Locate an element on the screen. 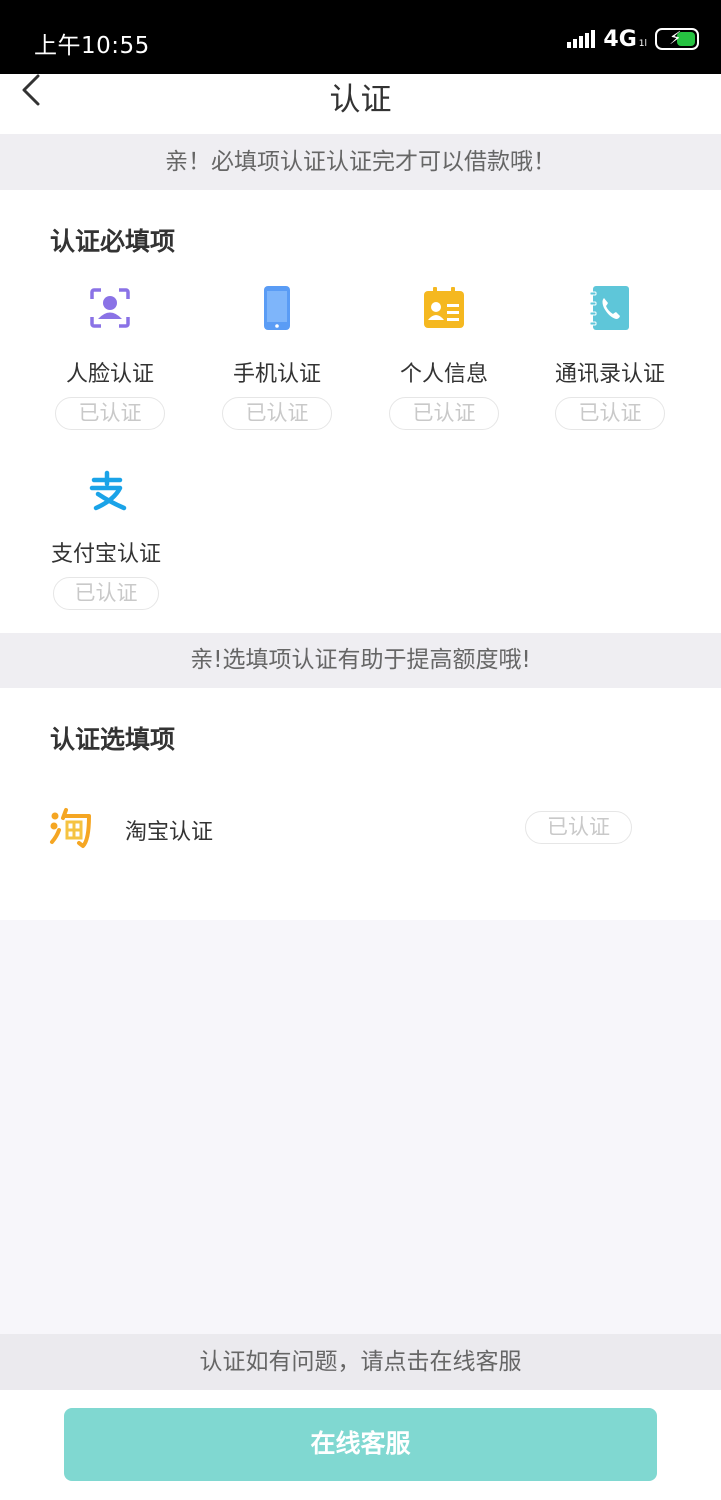 This screenshot has width=721, height=1500. charging-icon: ⚡ is located at coordinates (675, 38).